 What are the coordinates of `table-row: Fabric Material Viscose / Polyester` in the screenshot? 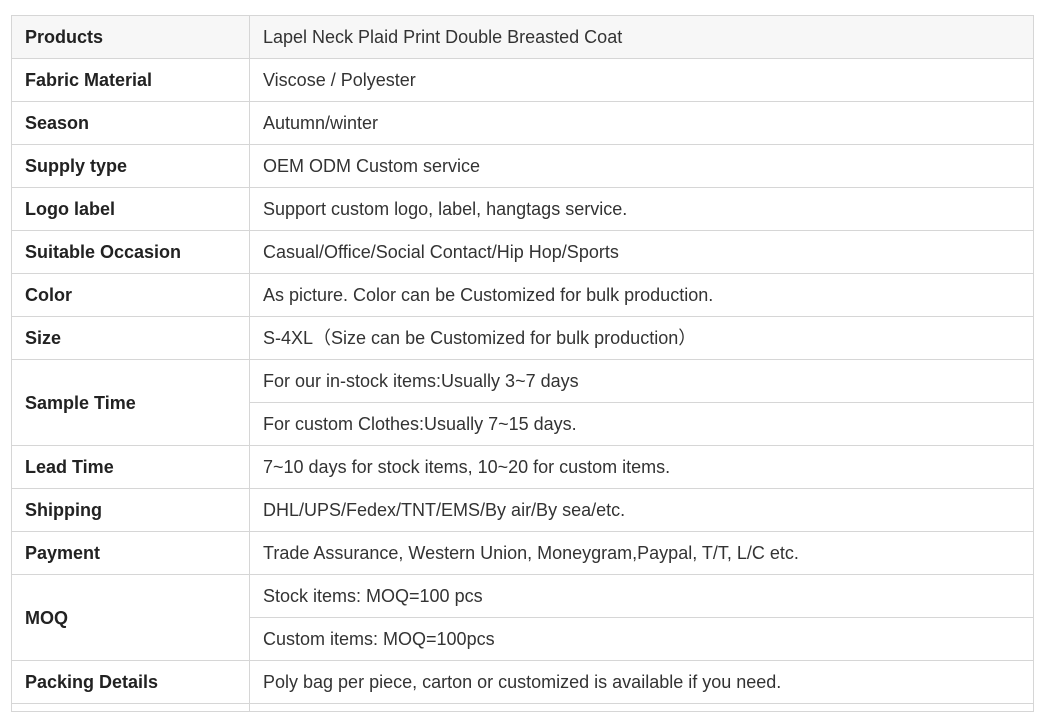 It's located at (522, 80).